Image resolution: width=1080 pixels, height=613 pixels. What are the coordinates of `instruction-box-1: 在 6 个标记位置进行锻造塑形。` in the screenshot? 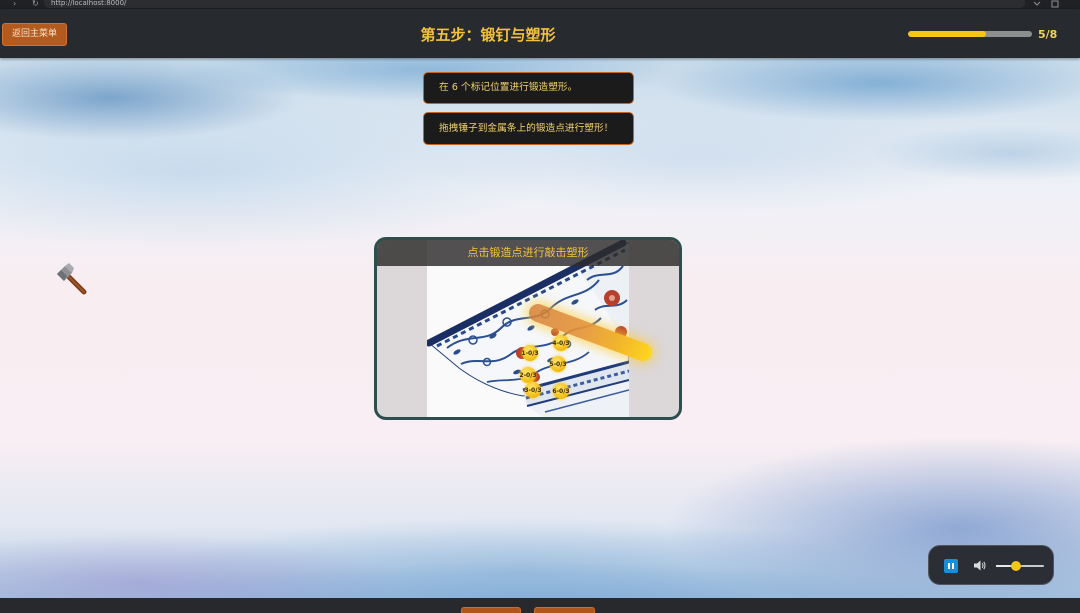 It's located at (528, 88).